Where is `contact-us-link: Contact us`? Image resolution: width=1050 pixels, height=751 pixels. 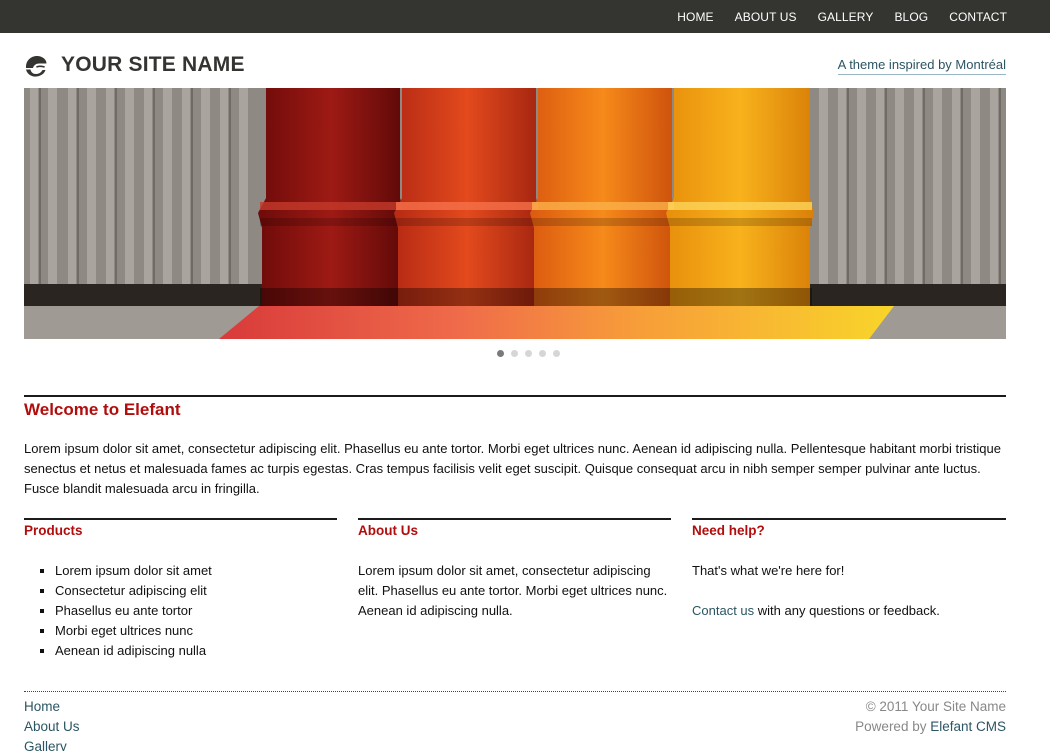 contact-us-link: Contact us is located at coordinates (723, 610).